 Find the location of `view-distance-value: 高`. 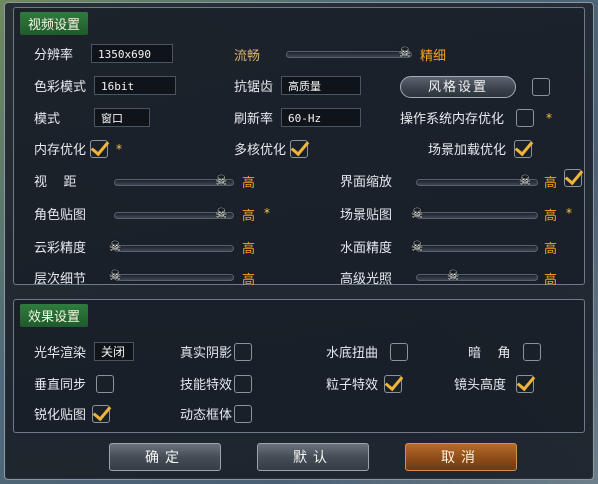

view-distance-value: 高 is located at coordinates (249, 183).